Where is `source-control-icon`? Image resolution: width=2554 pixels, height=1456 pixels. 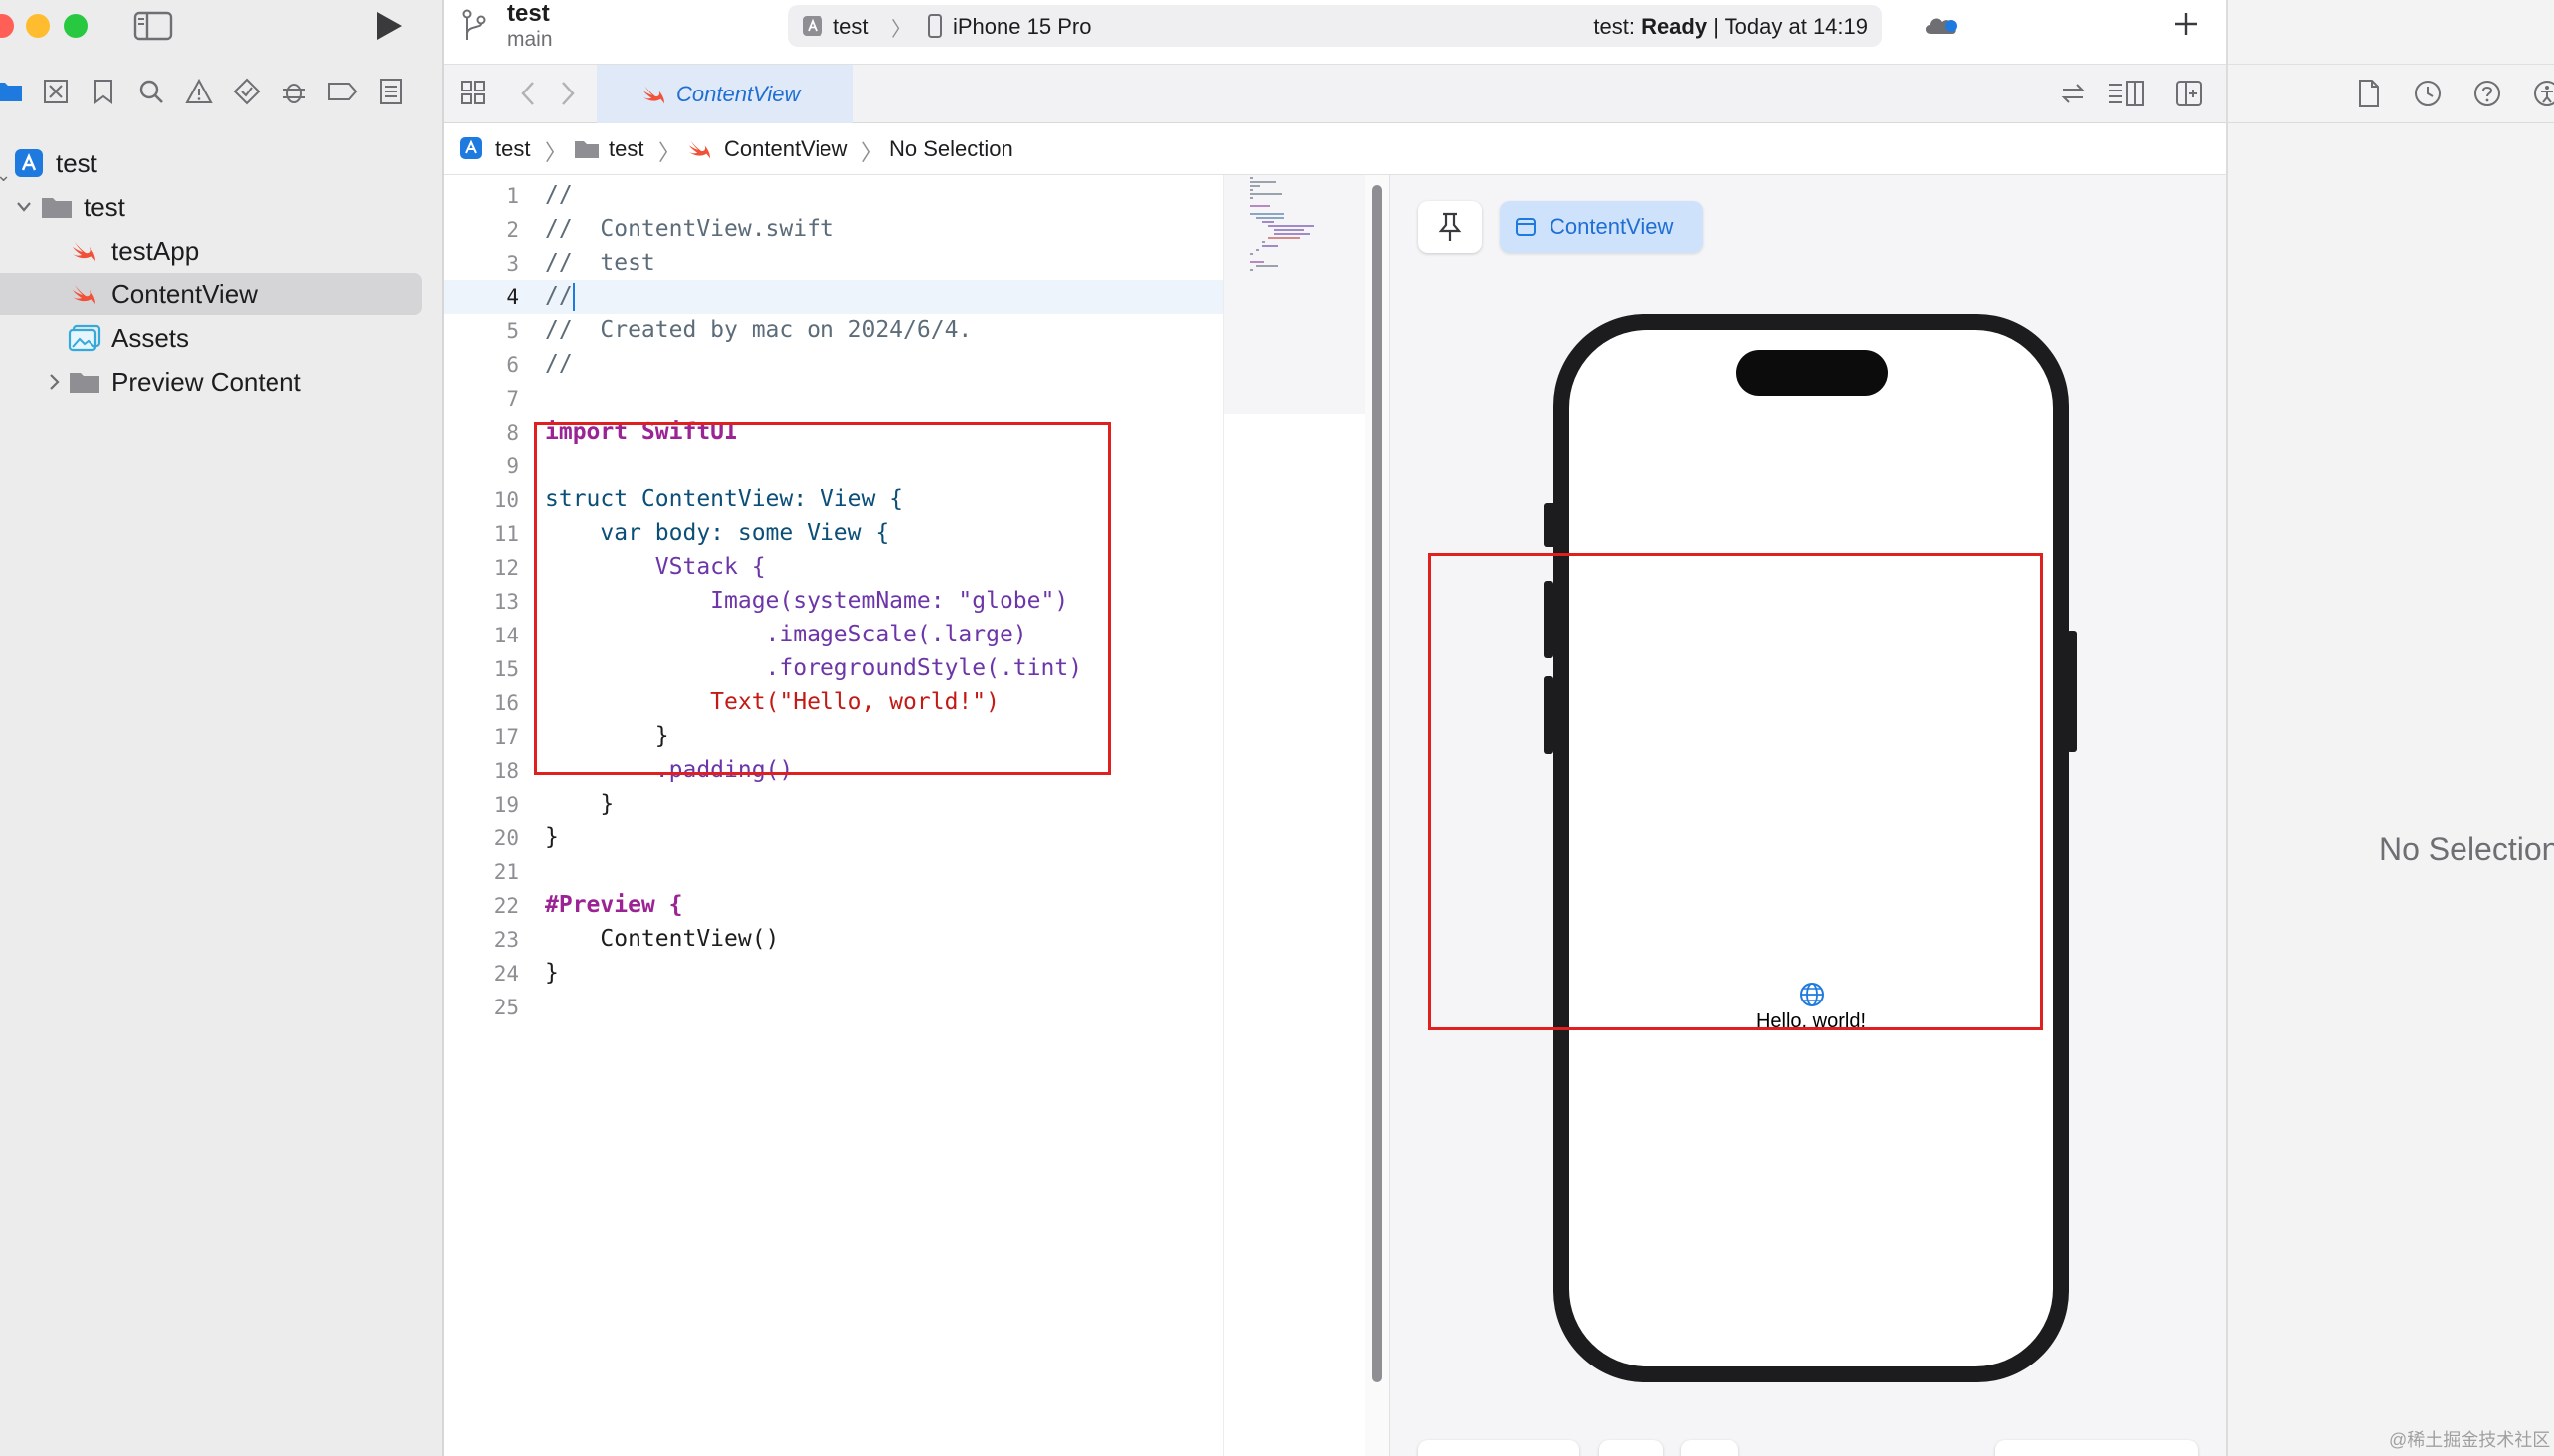
source-control-icon is located at coordinates (56, 91).